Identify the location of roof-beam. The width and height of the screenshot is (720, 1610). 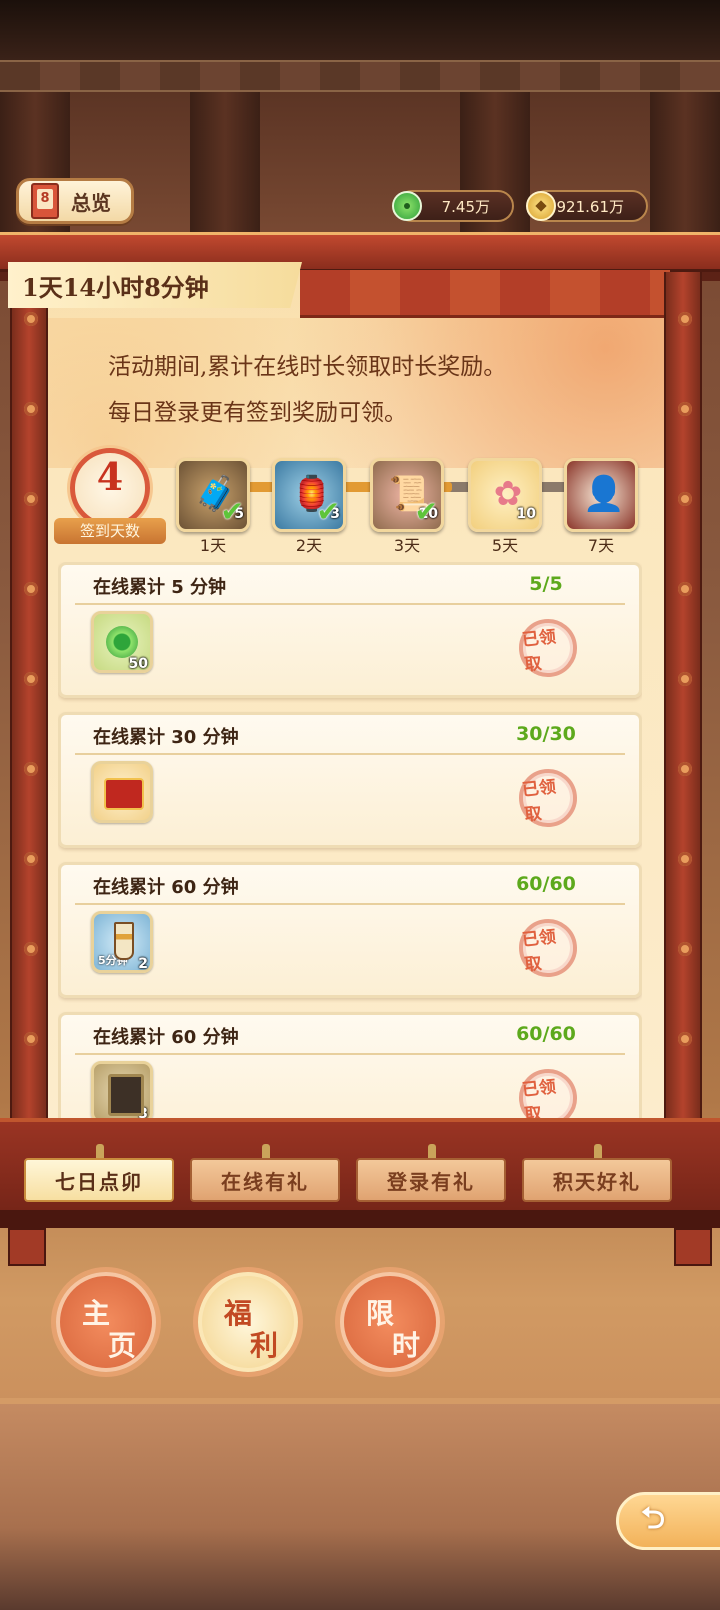
(360, 30).